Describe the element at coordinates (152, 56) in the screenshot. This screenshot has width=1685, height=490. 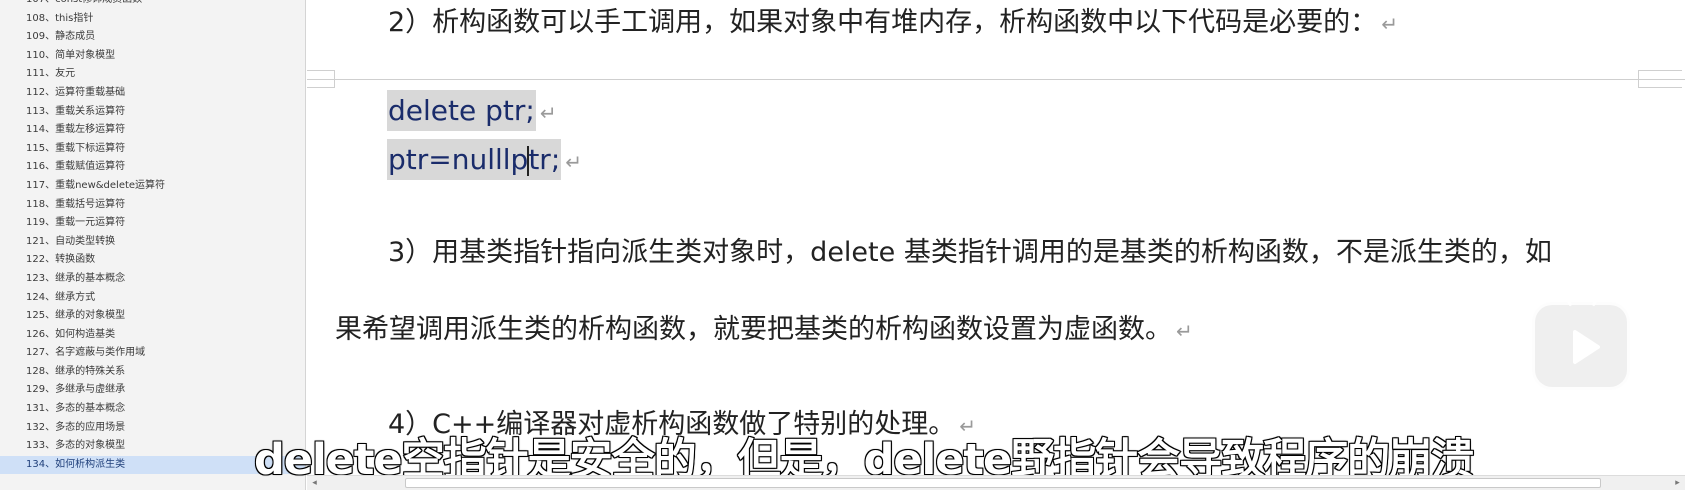
I see `nav-heading-item: 110、简单对象模型` at that location.